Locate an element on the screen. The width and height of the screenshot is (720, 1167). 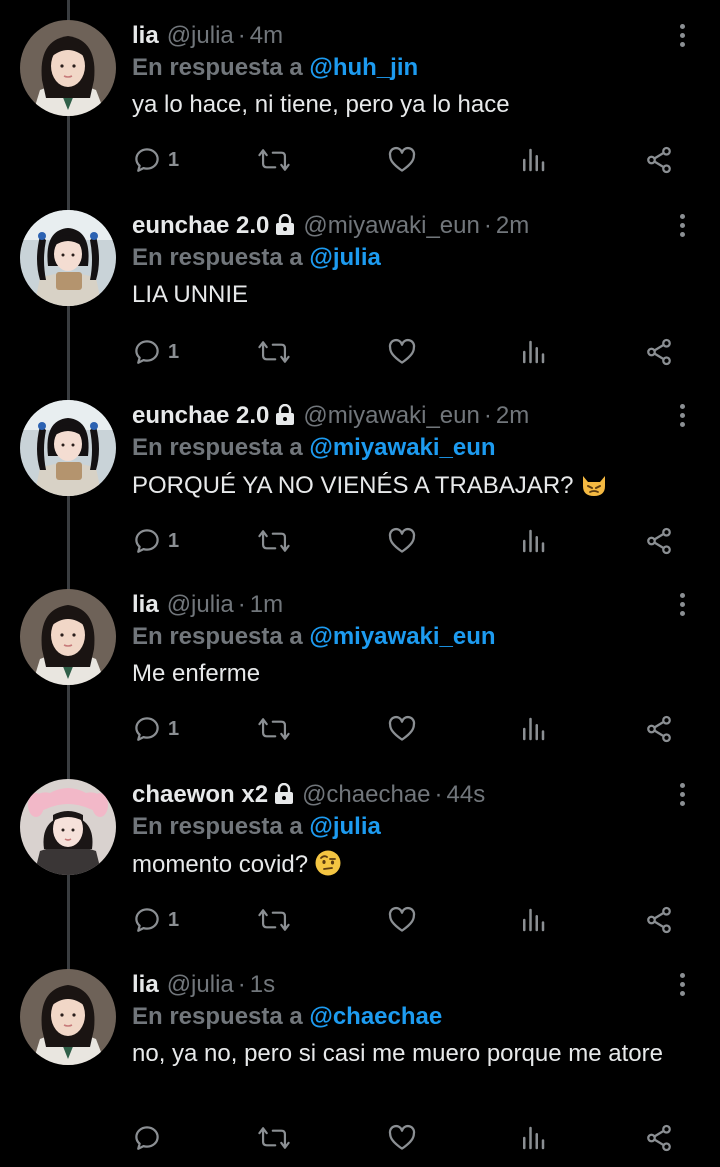
share-icon is located at coordinates (659, 352).